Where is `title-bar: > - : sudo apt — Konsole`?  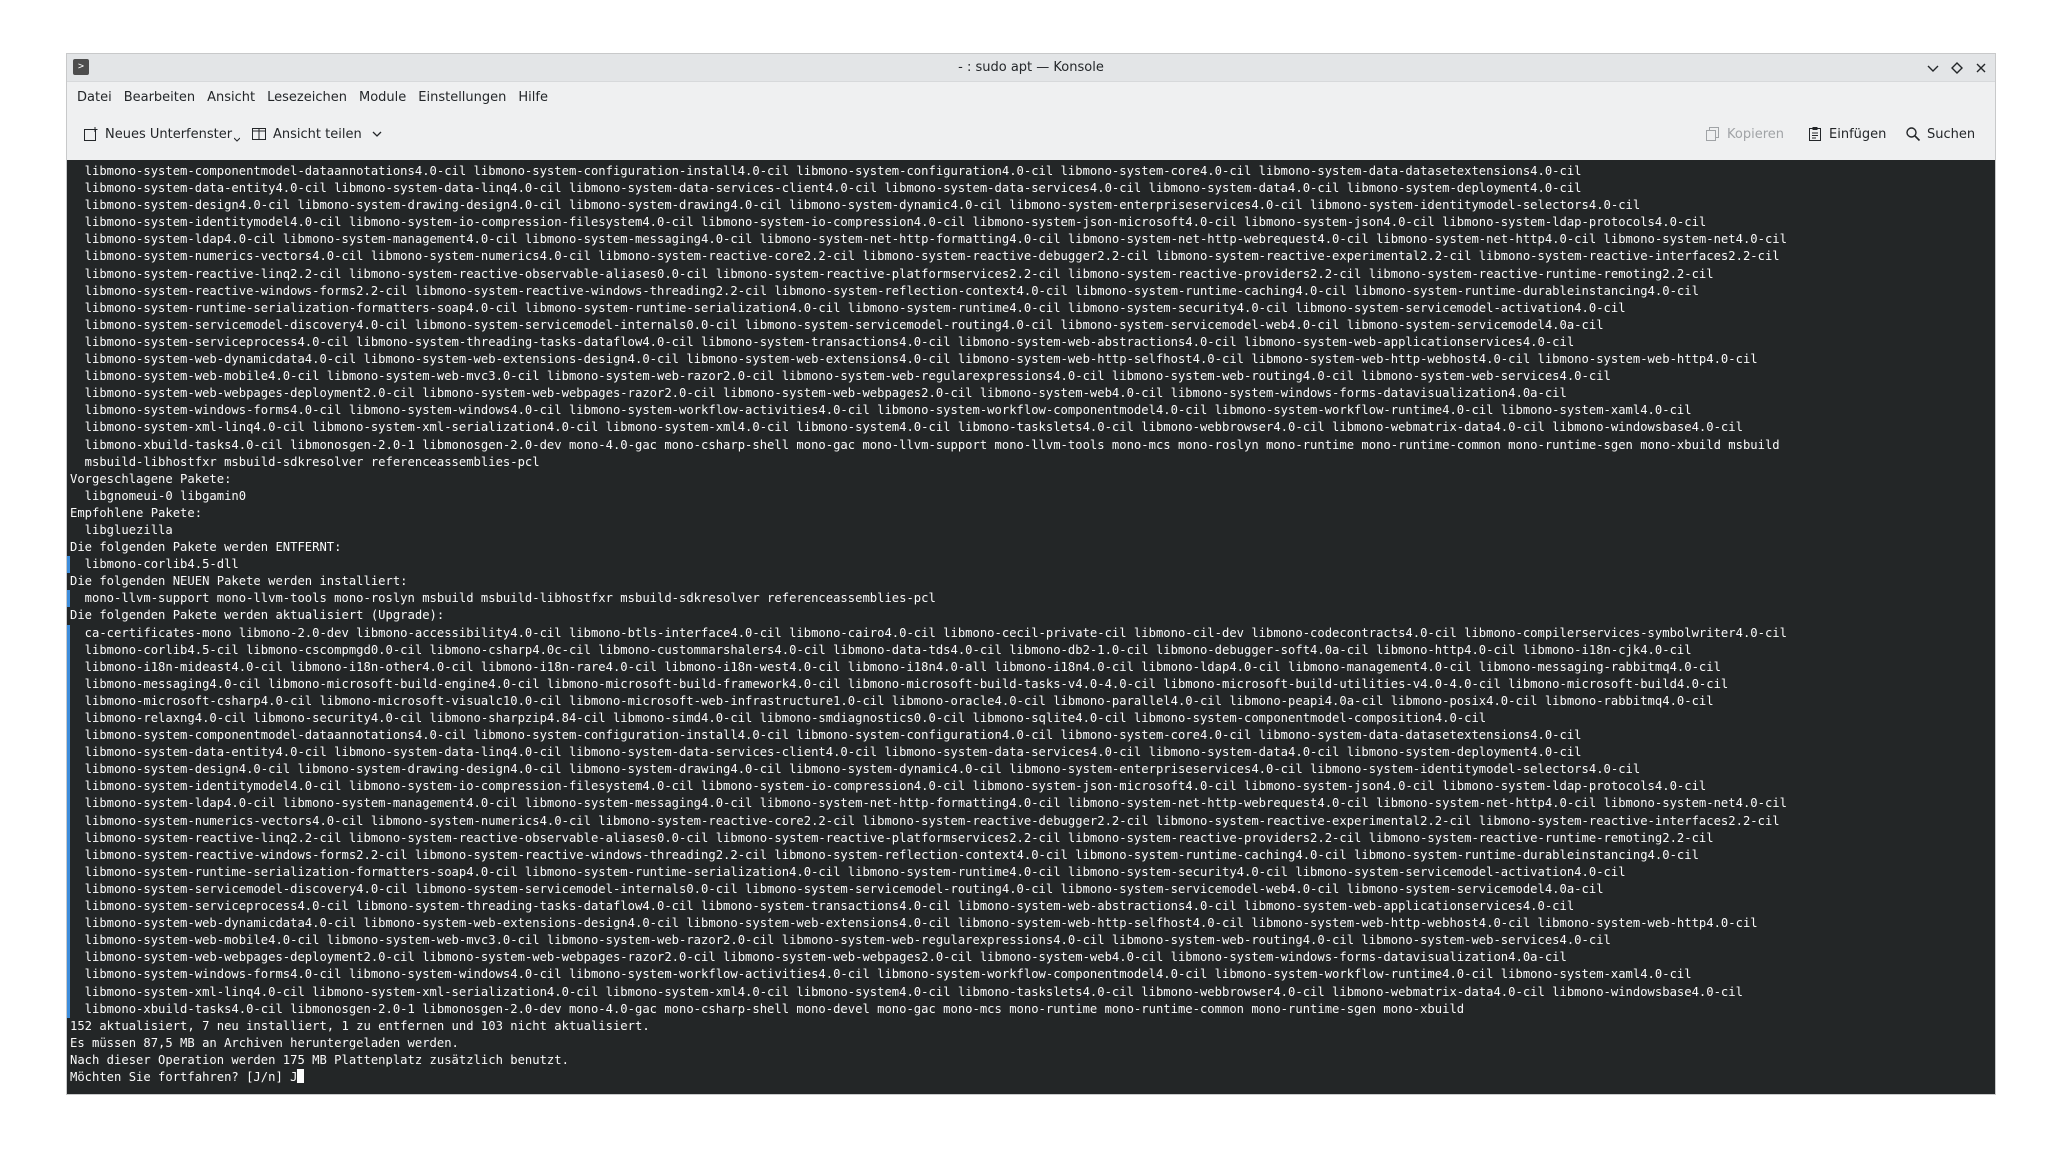 title-bar: > - : sudo apt — Konsole is located at coordinates (1031, 68).